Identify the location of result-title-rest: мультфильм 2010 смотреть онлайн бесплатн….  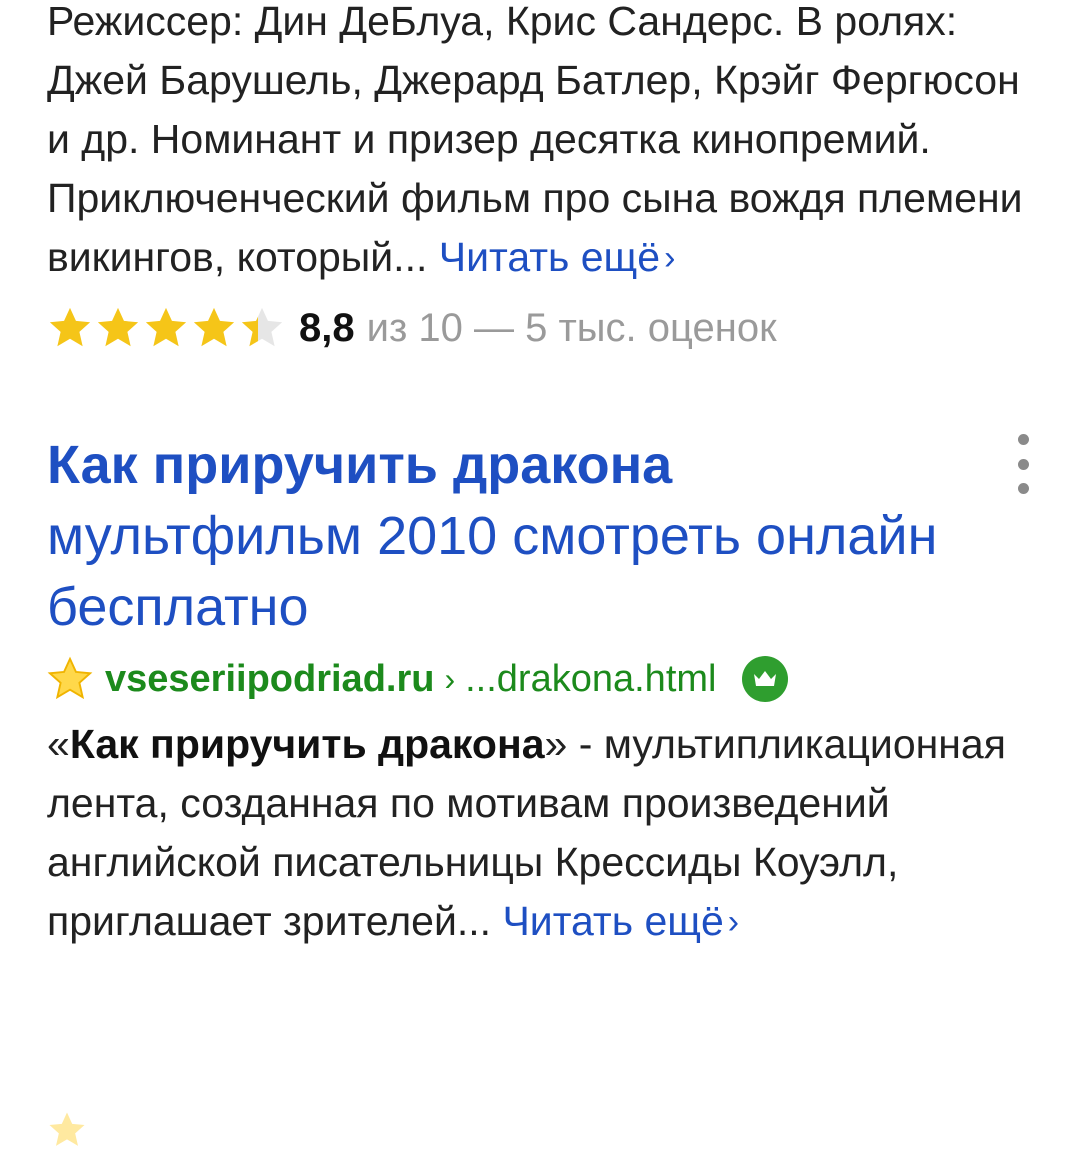
(492, 571).